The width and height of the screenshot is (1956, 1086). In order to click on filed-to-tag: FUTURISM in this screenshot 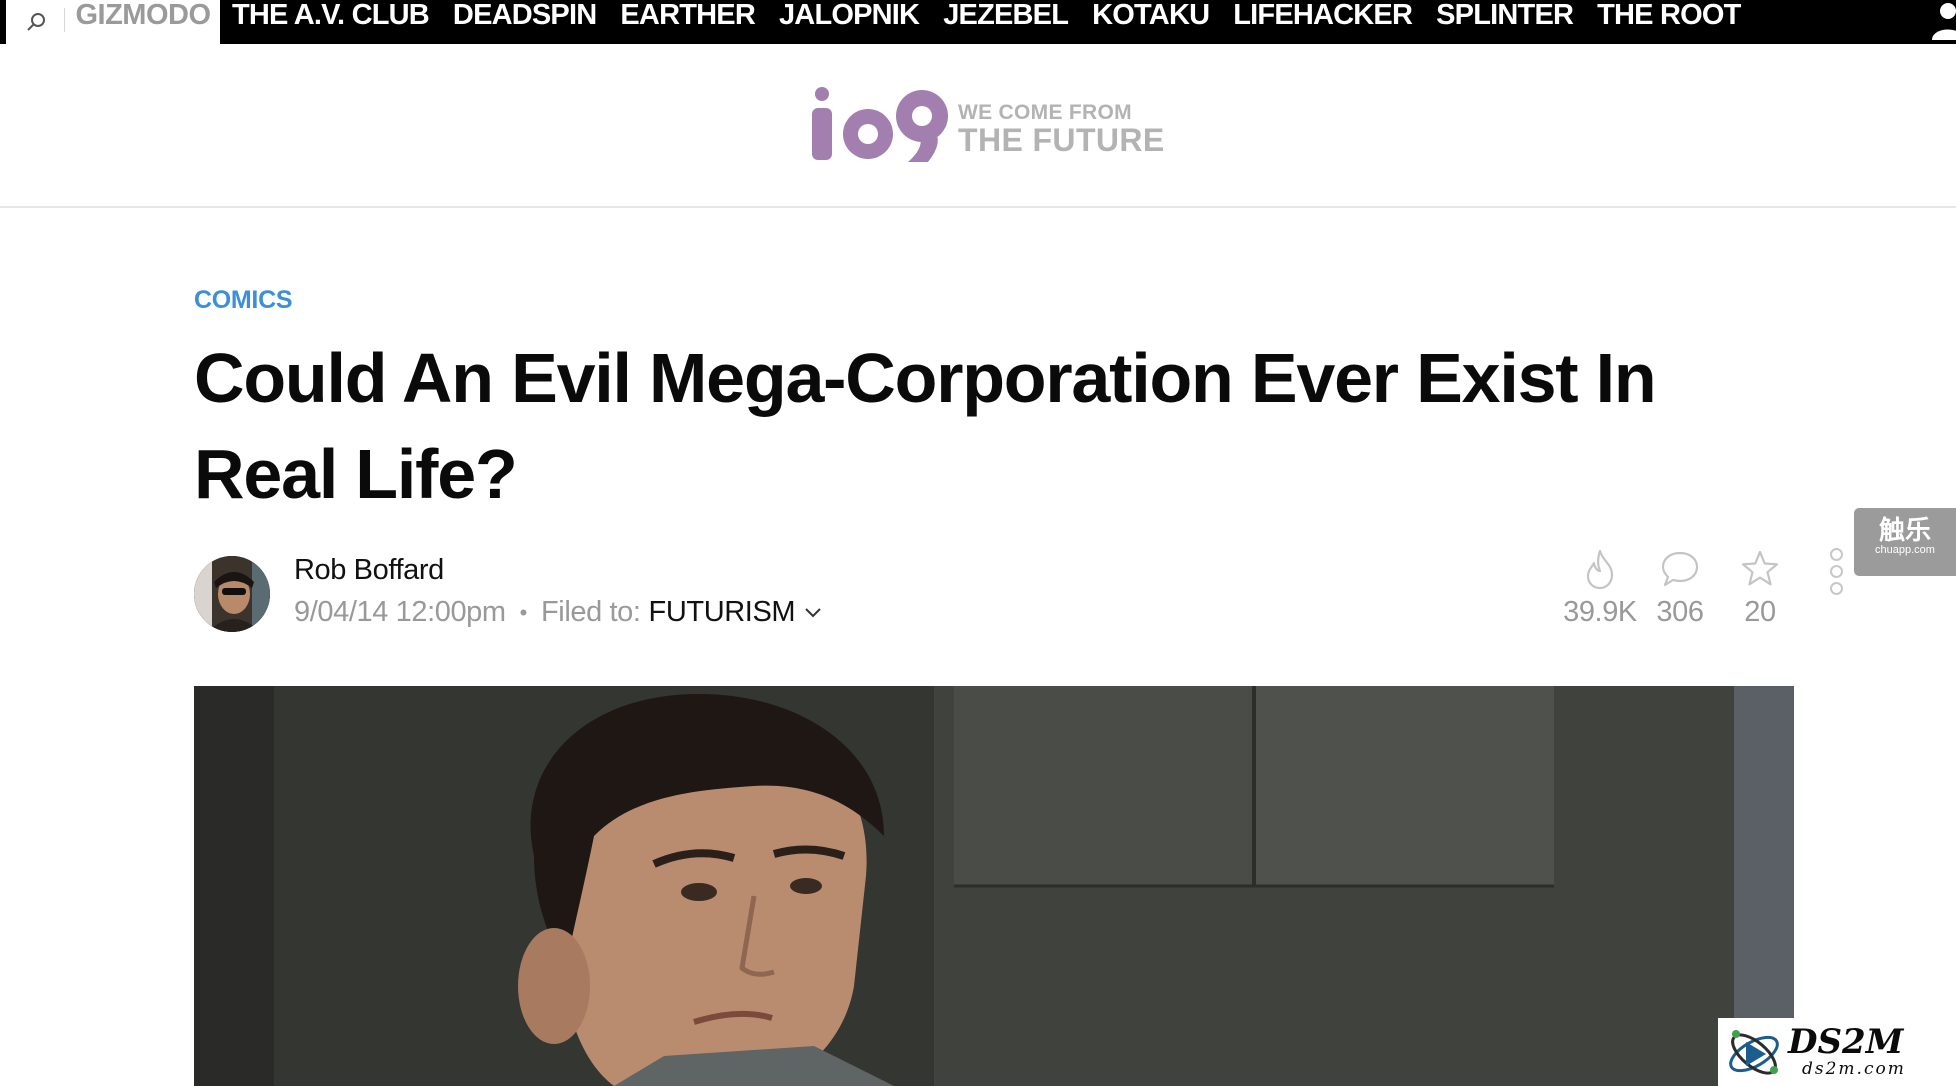, I will do `click(722, 612)`.